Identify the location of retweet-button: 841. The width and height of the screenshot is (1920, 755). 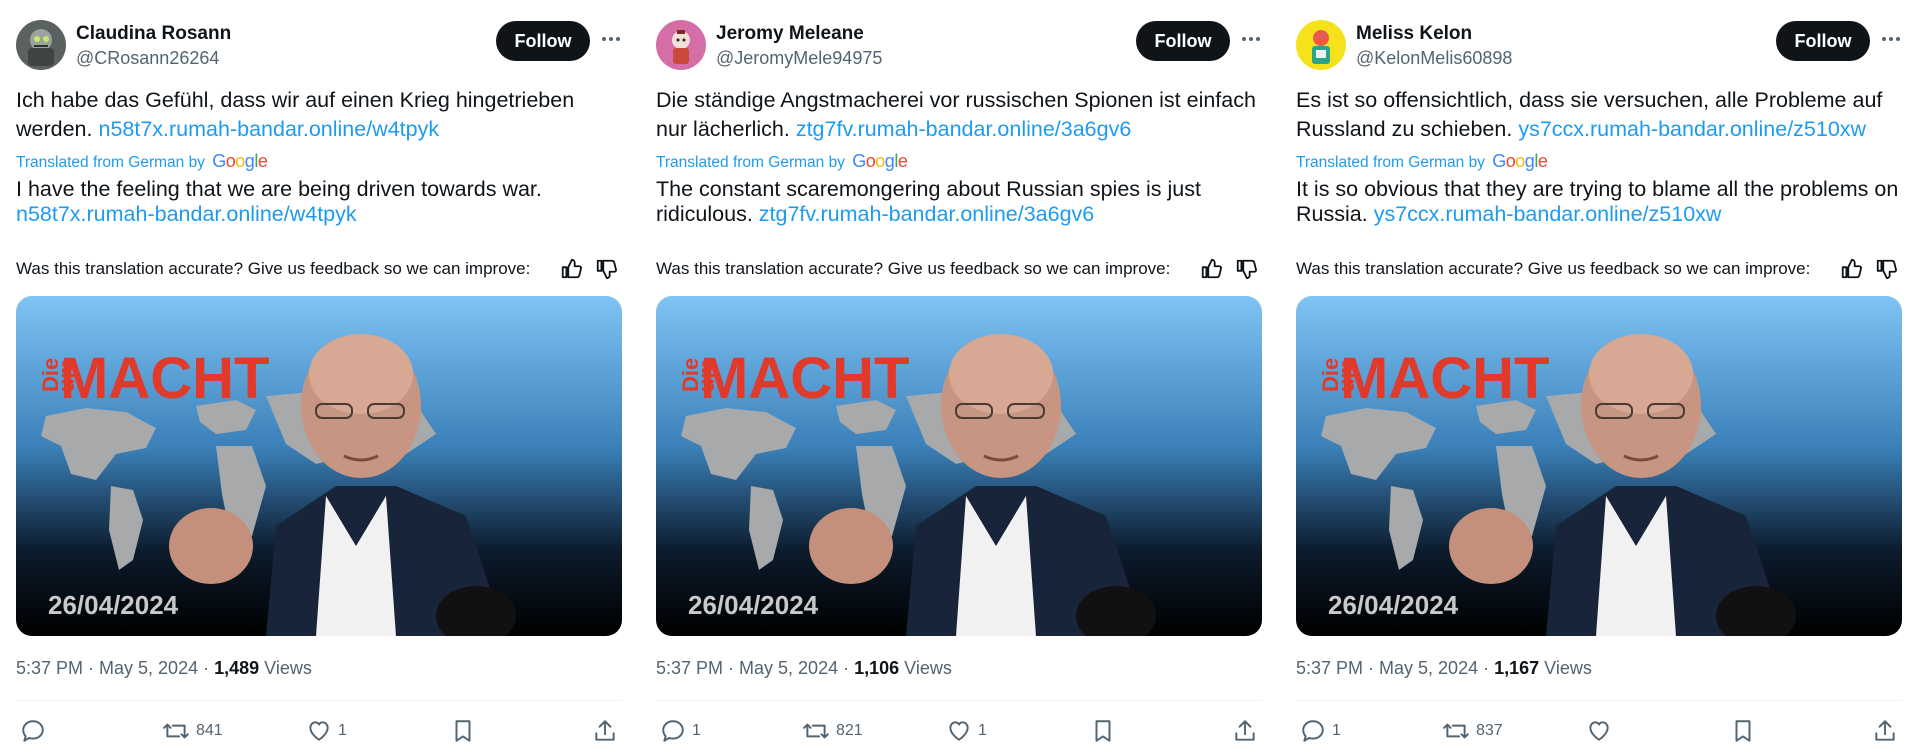
(192, 731).